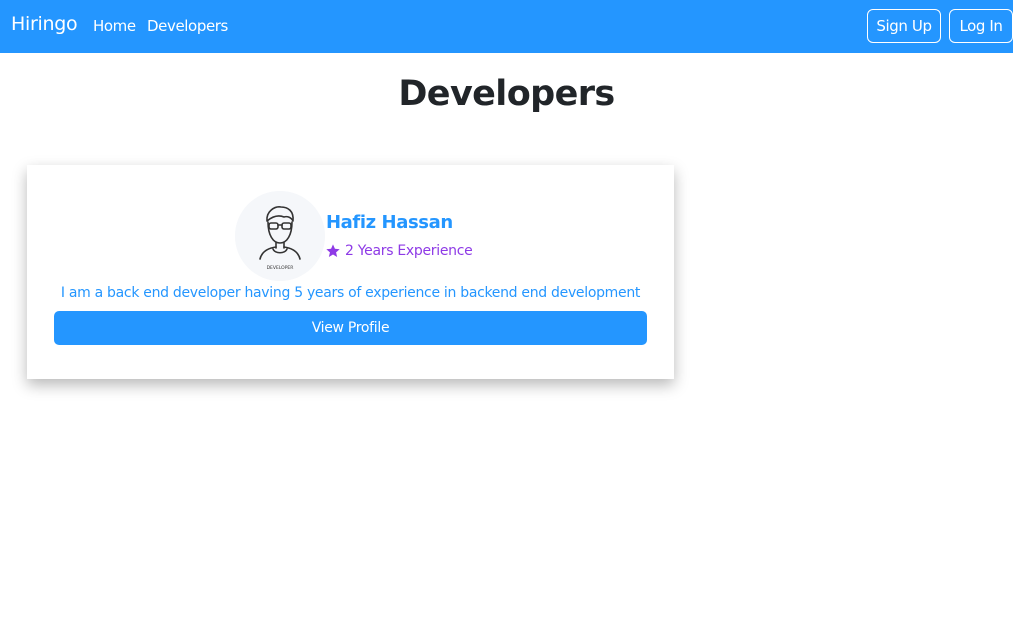  Describe the element at coordinates (389, 222) in the screenshot. I see `developer-name: Hafiz Hassan` at that location.